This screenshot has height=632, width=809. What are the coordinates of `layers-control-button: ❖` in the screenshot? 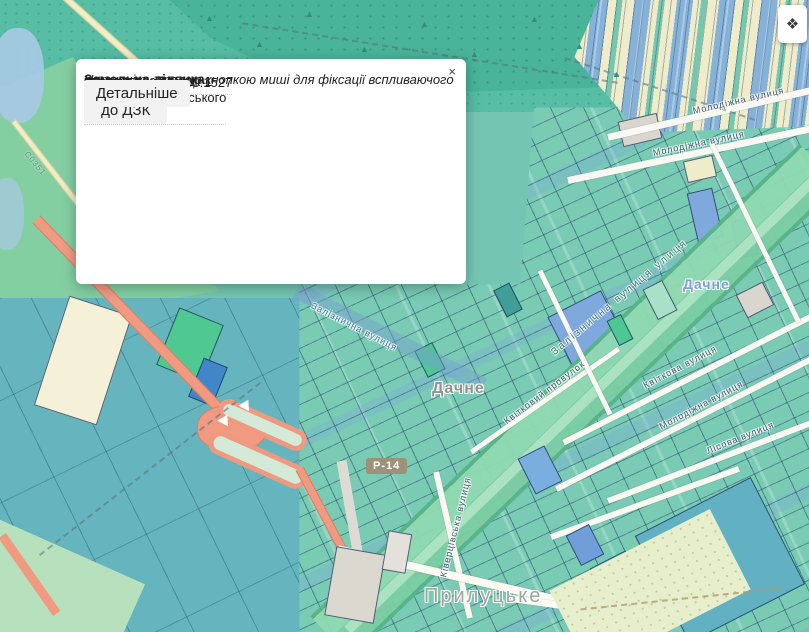 It's located at (792, 24).